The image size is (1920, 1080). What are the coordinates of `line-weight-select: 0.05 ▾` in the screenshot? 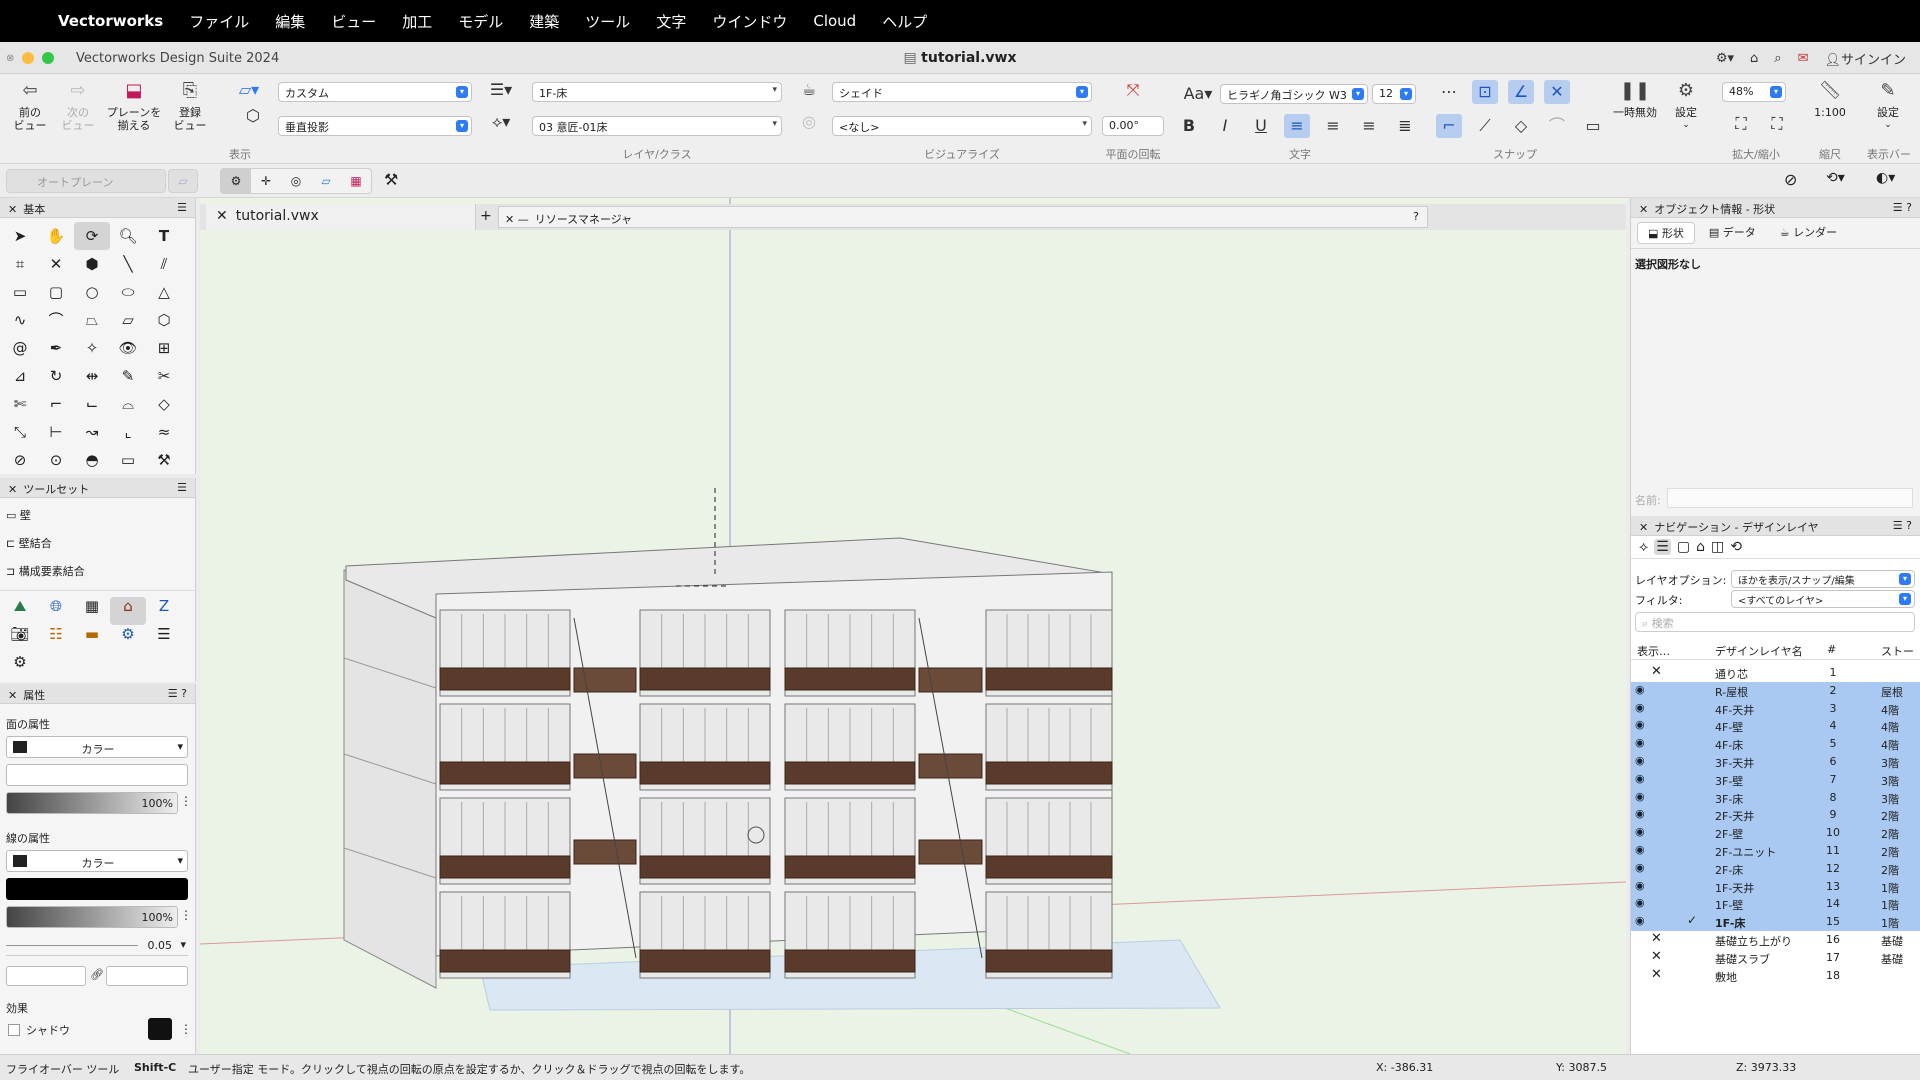 It's located at (97, 946).